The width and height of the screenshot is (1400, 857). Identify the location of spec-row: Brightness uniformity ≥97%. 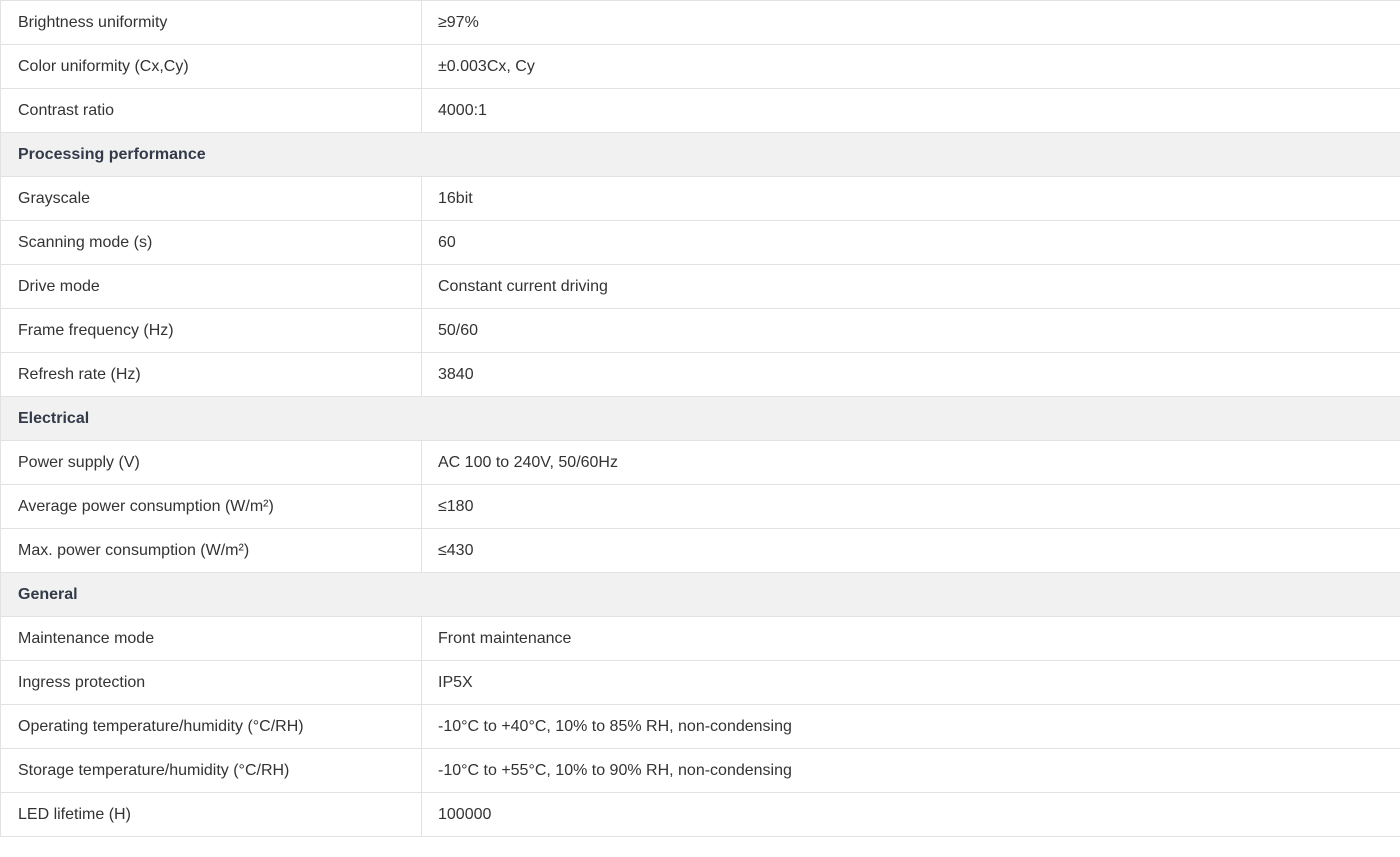
(700, 22).